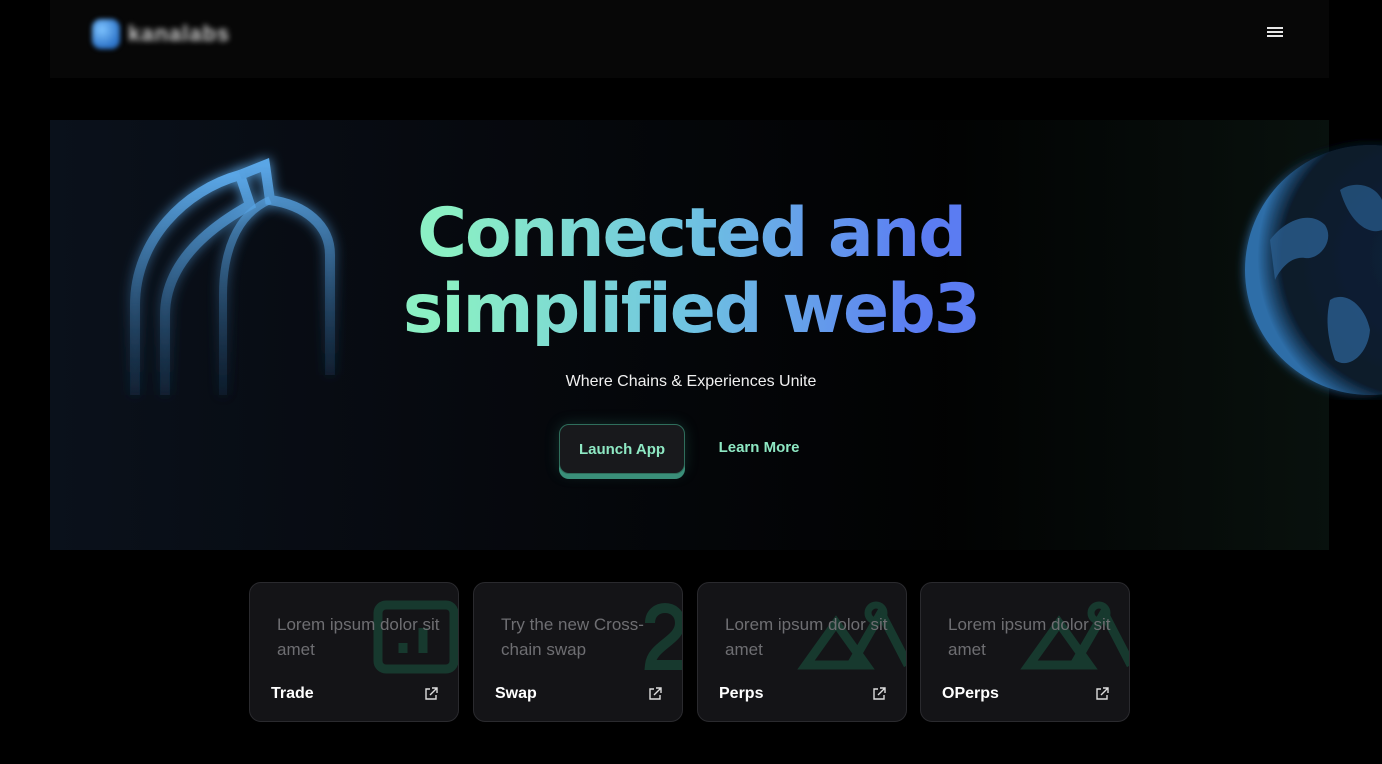 The height and width of the screenshot is (764, 1382). What do you see at coordinates (970, 693) in the screenshot?
I see `card-title: OPerps` at bounding box center [970, 693].